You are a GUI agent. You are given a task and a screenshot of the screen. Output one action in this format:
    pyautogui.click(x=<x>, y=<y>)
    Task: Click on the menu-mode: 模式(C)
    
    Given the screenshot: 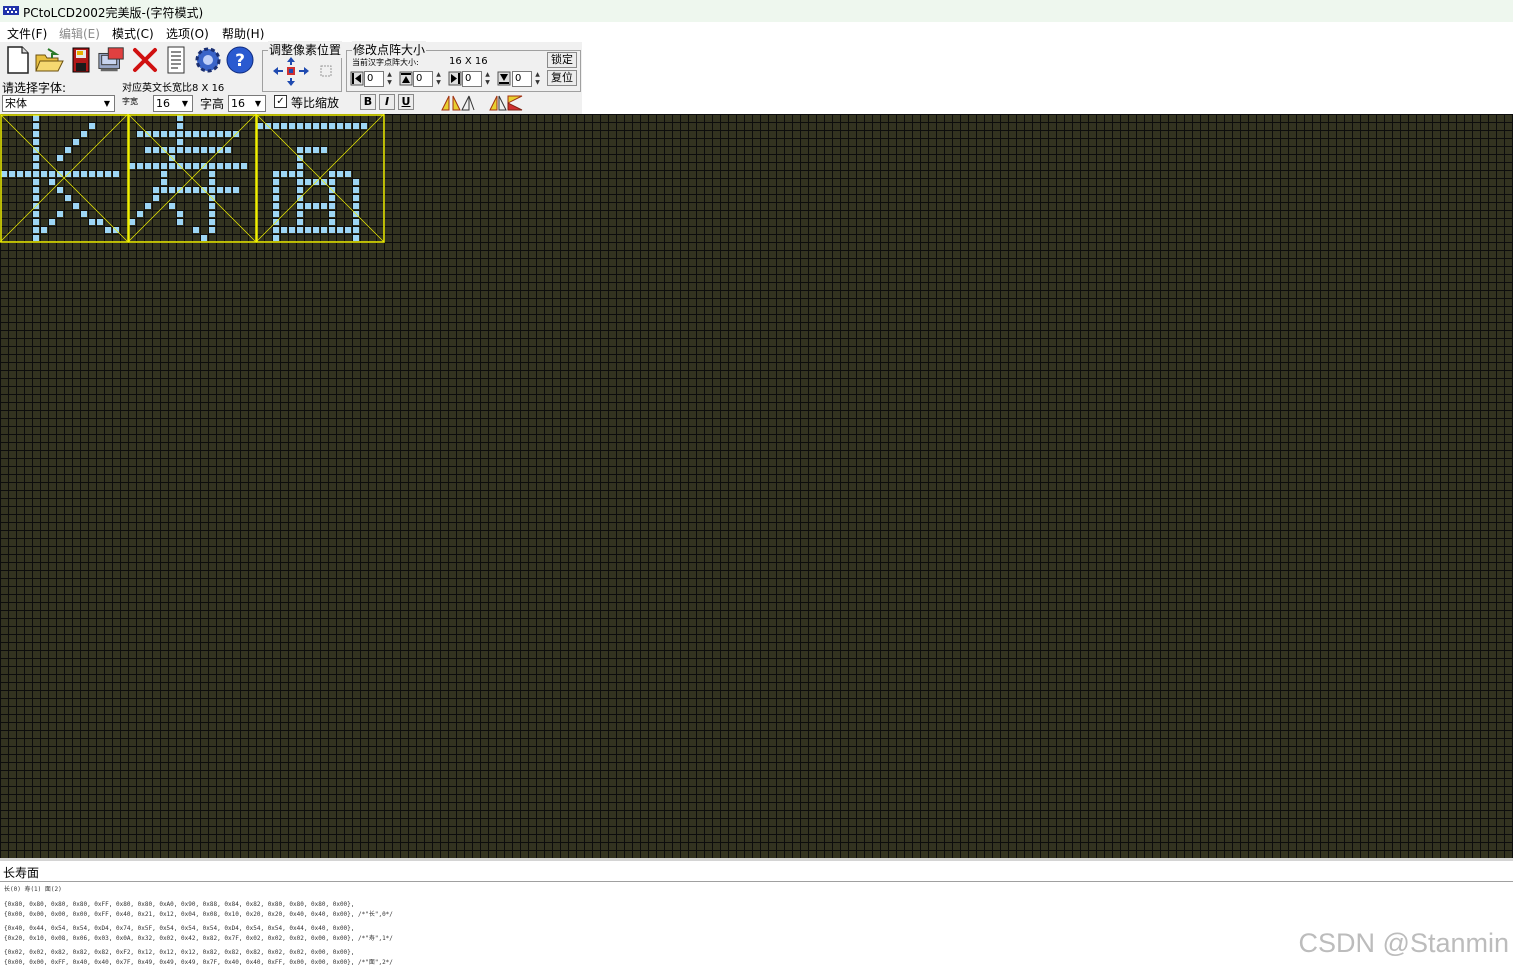 What is the action you would take?
    pyautogui.click(x=133, y=33)
    